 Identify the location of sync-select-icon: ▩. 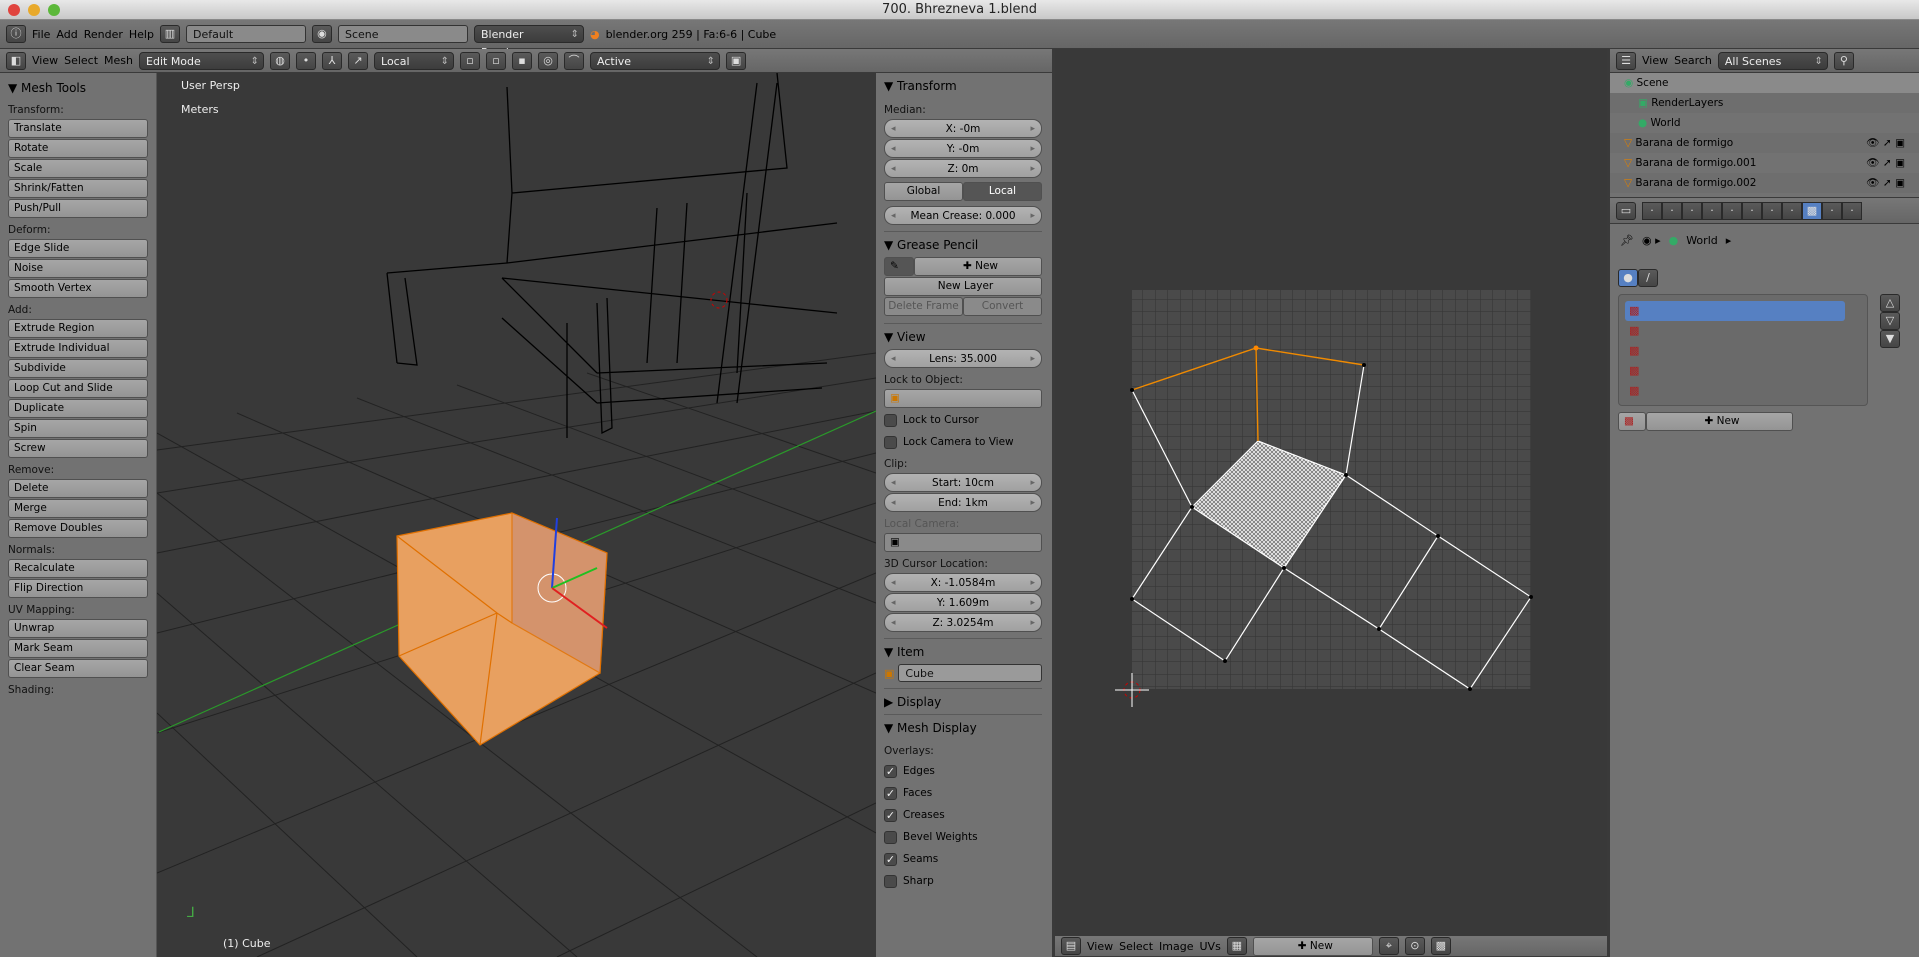
(1440, 946).